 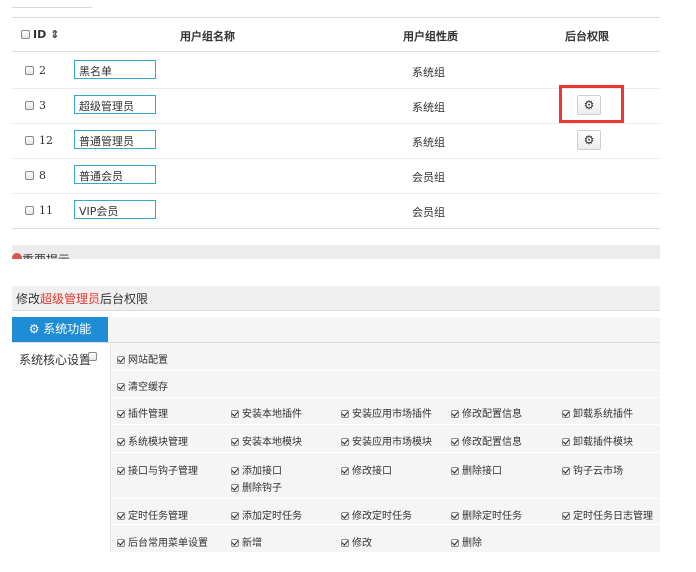 What do you see at coordinates (587, 36) in the screenshot?
I see `perm-header: 后台权限` at bounding box center [587, 36].